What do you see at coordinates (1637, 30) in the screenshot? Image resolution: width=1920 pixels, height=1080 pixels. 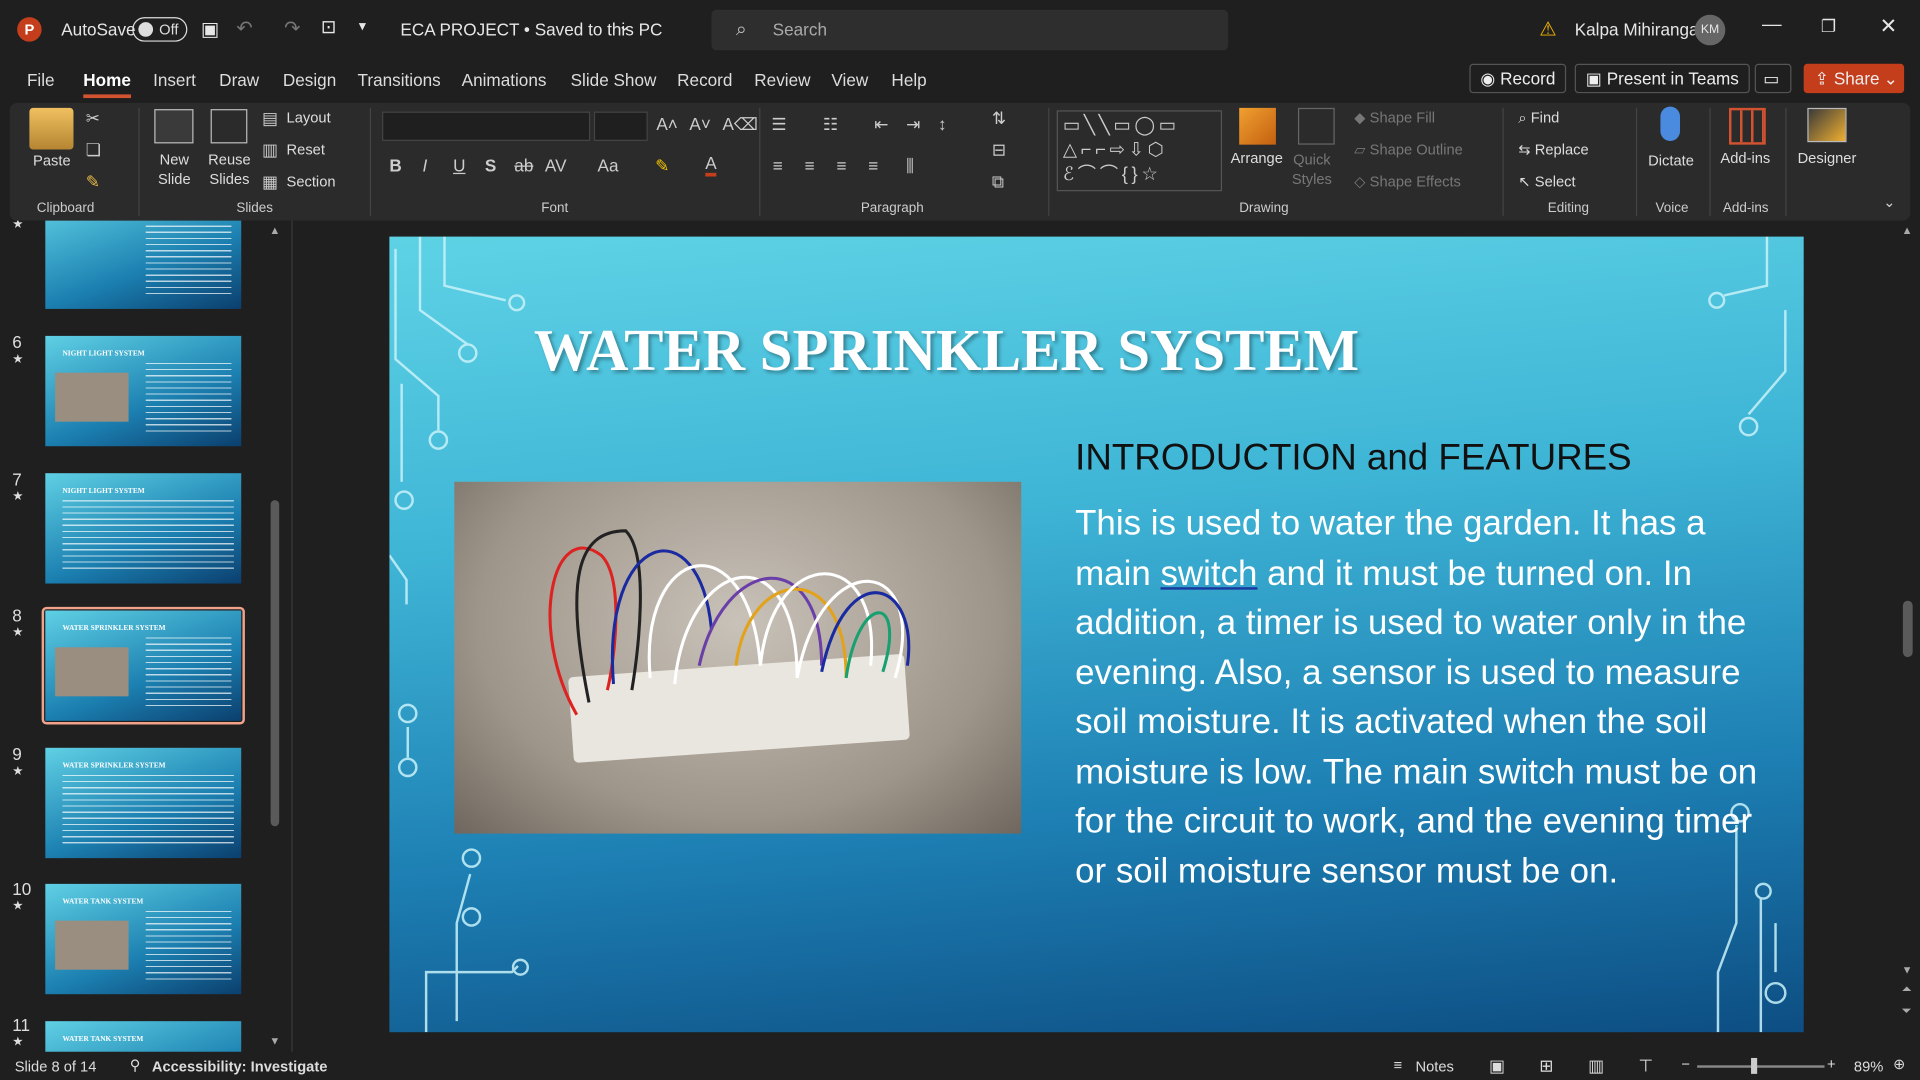 I see `user-name: Kalpa Mihiranga` at bounding box center [1637, 30].